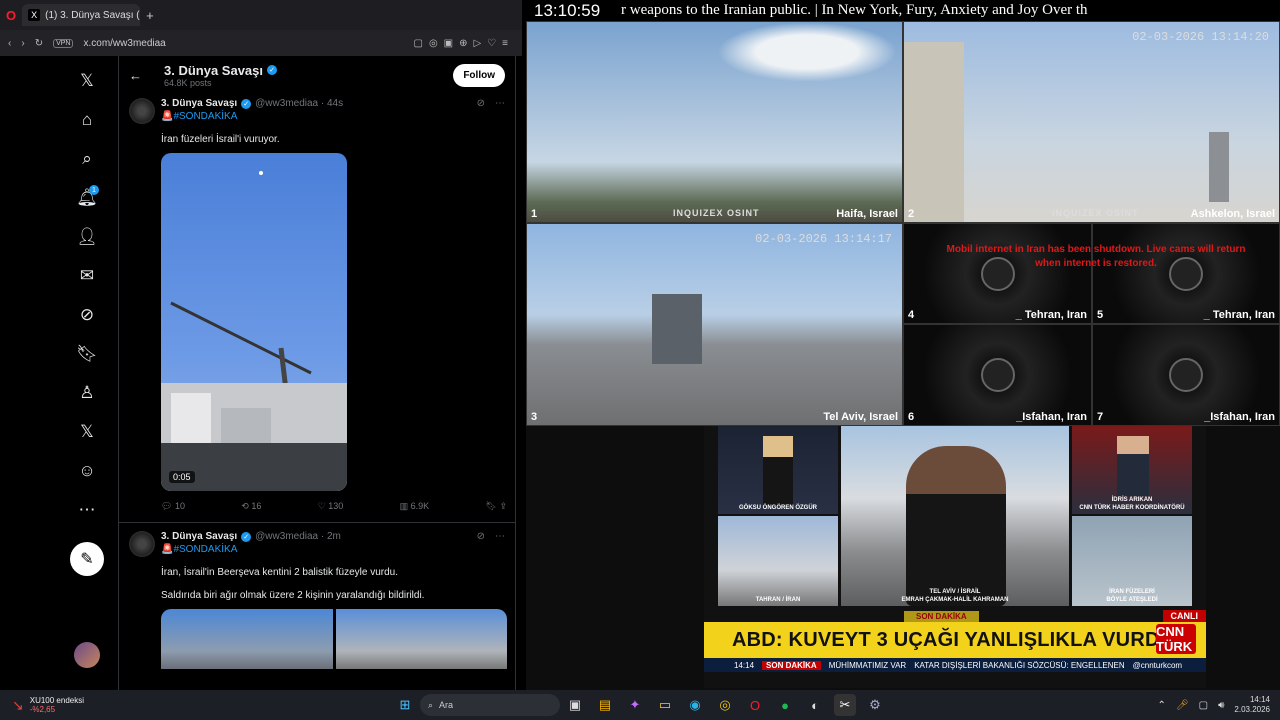  I want to click on profile-icon: ☺, so click(87, 471).